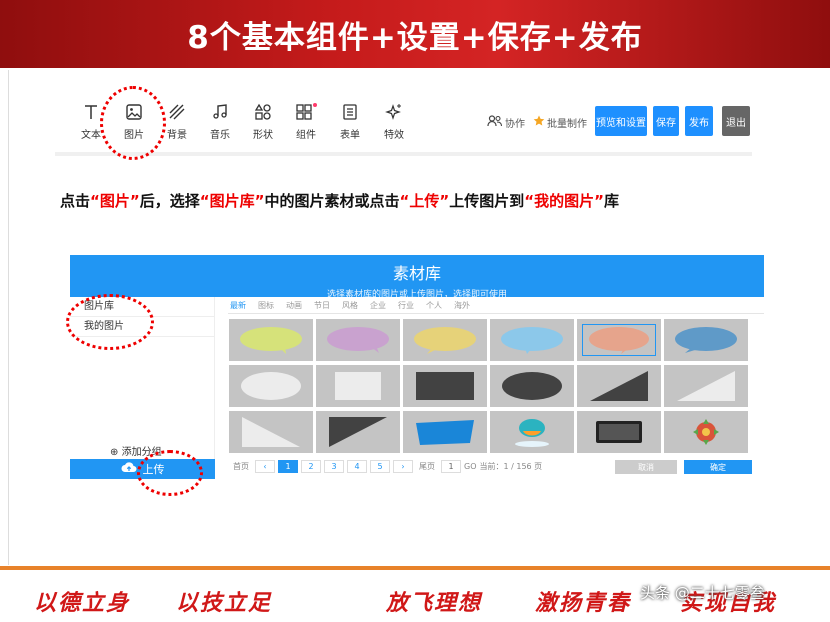 The height and width of the screenshot is (622, 830). What do you see at coordinates (378, 305) in the screenshot?
I see `tab-category: 企业` at bounding box center [378, 305].